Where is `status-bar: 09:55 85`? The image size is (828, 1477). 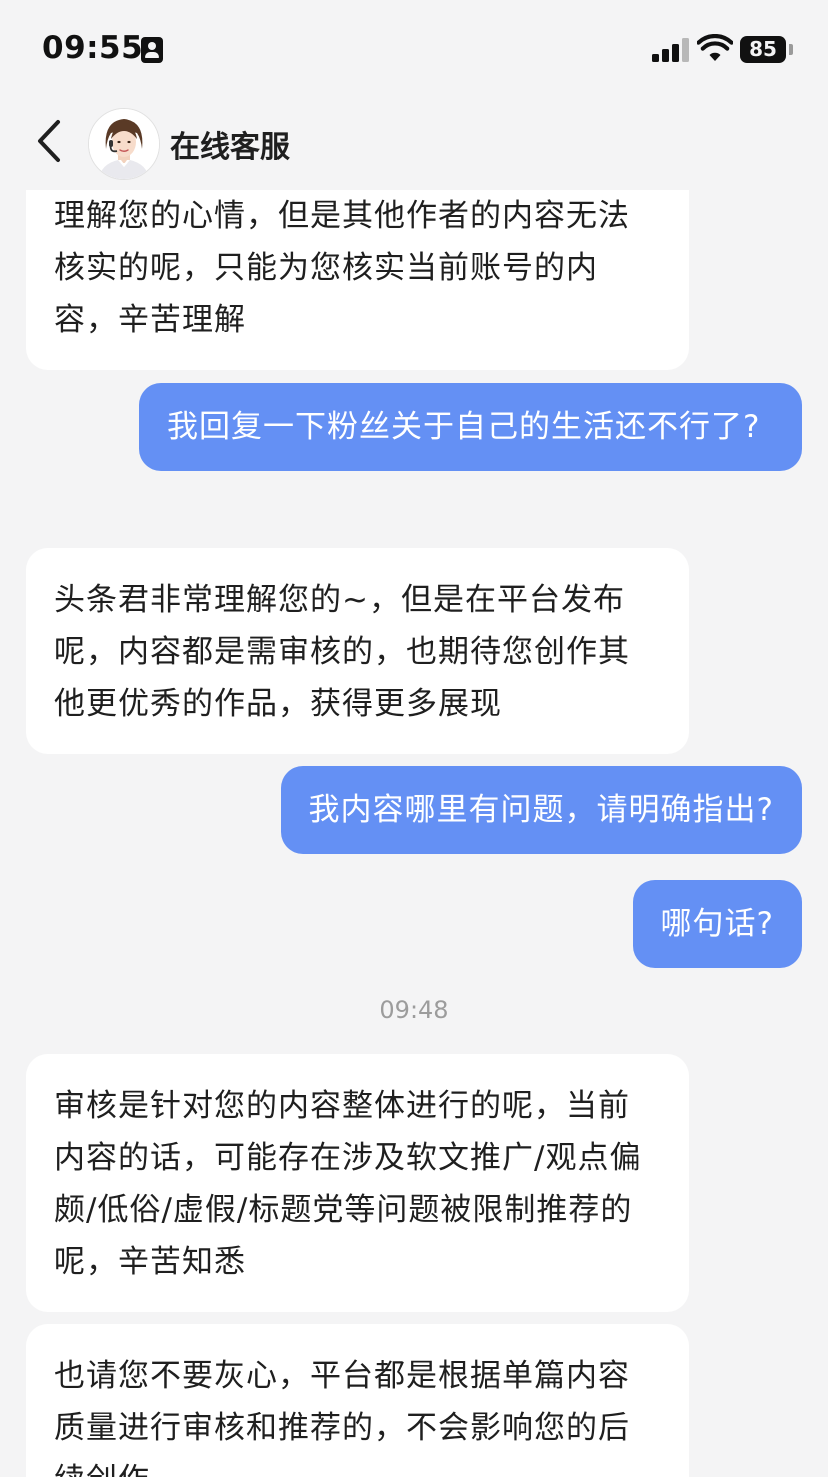 status-bar: 09:55 85 is located at coordinates (414, 50).